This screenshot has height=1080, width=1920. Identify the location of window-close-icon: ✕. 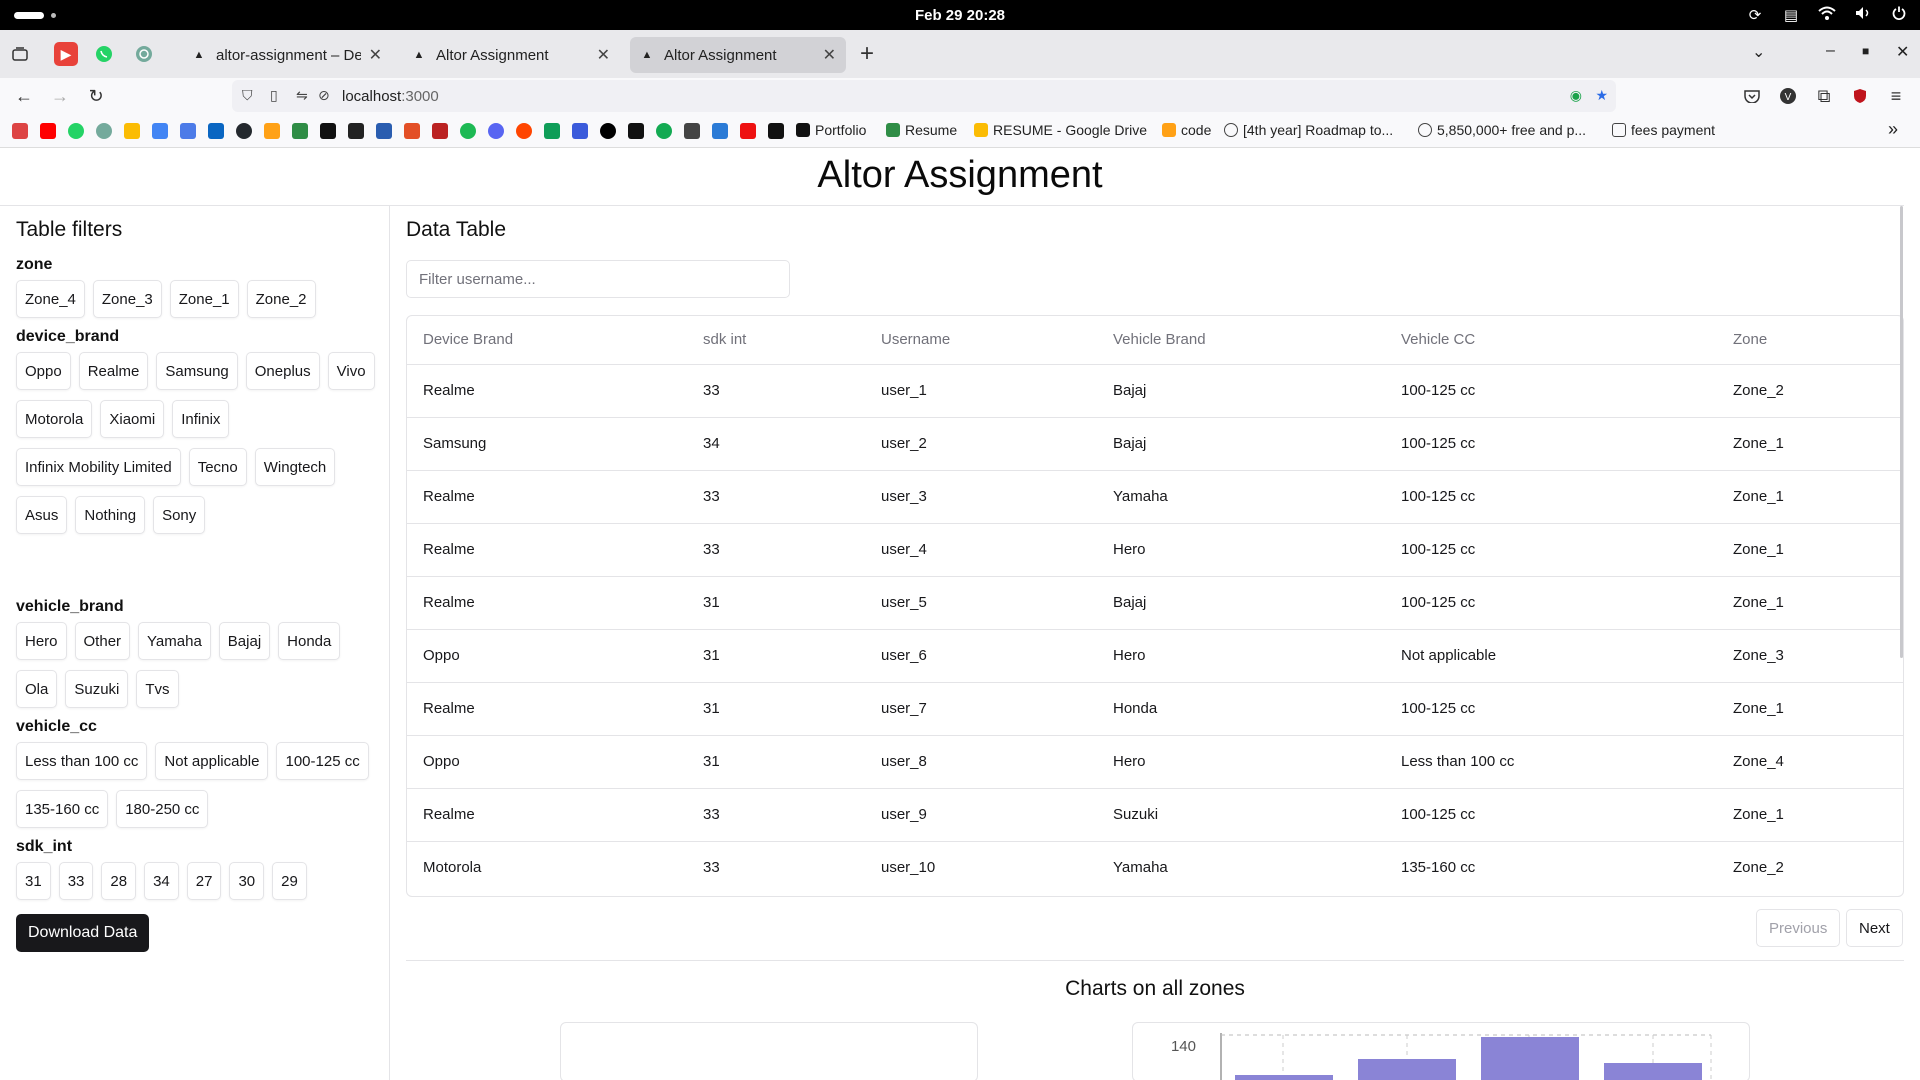
(1902, 52).